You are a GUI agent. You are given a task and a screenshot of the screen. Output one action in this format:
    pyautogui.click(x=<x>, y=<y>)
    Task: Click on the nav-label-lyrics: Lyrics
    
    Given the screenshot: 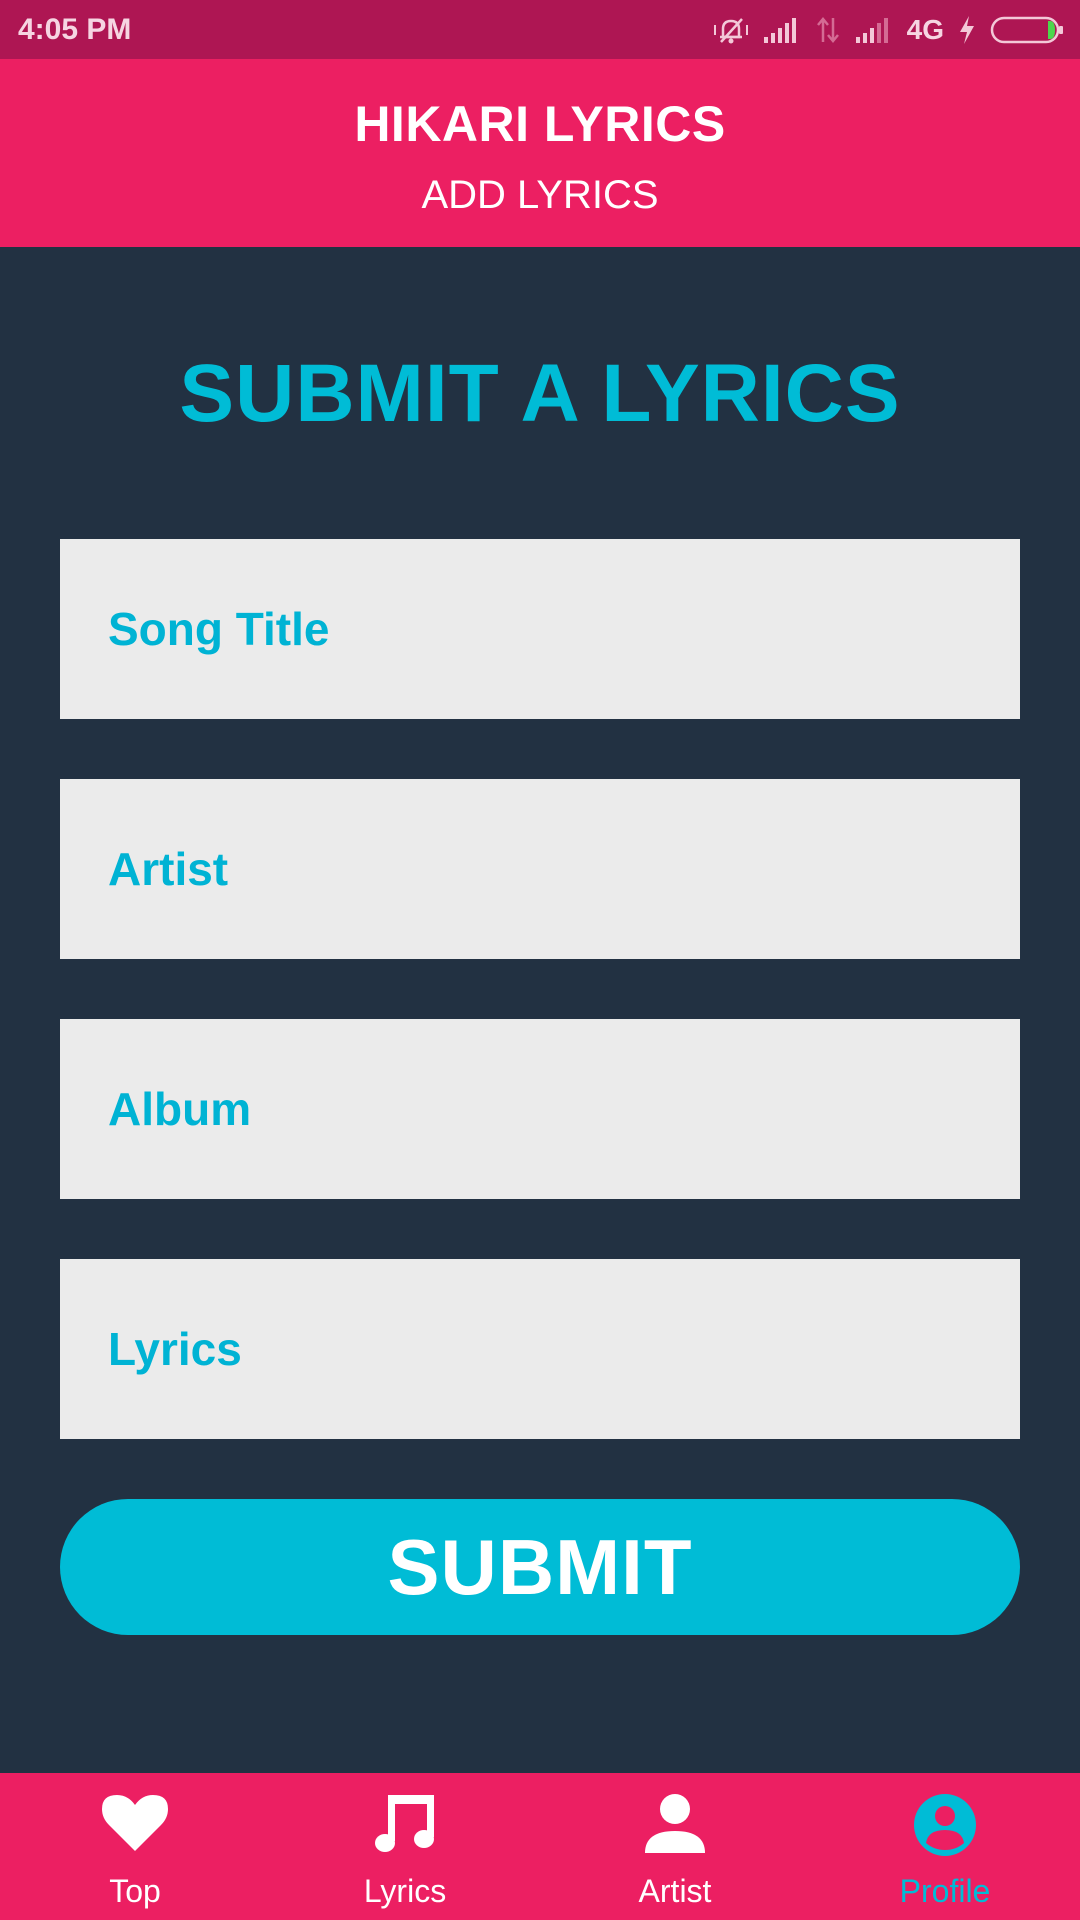 What is the action you would take?
    pyautogui.click(x=405, y=1891)
    